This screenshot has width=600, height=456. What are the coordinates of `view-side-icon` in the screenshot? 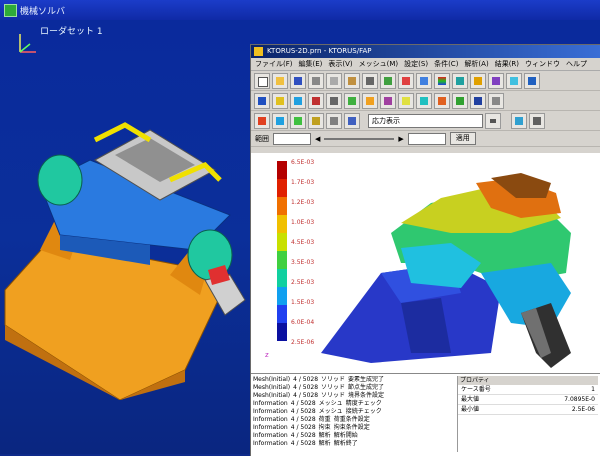 It's located at (298, 100).